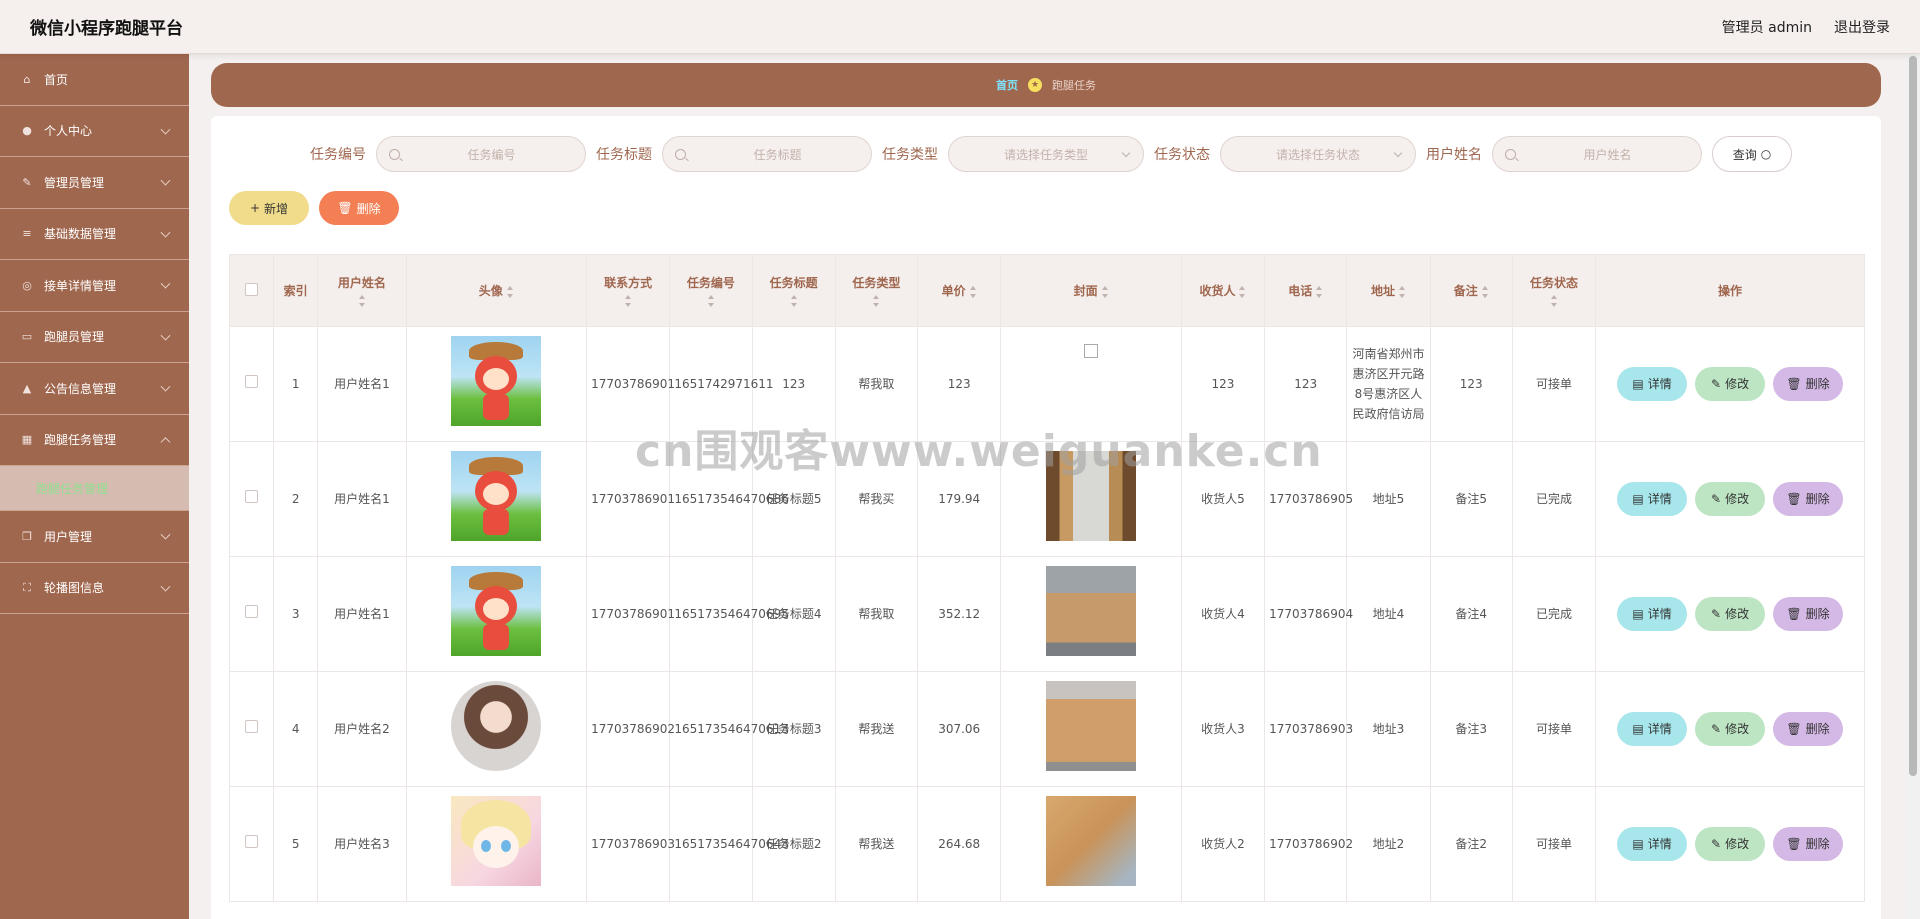 Image resolution: width=1920 pixels, height=919 pixels. Describe the element at coordinates (876, 283) in the screenshot. I see `col-task-type-label: 任务类型` at that location.